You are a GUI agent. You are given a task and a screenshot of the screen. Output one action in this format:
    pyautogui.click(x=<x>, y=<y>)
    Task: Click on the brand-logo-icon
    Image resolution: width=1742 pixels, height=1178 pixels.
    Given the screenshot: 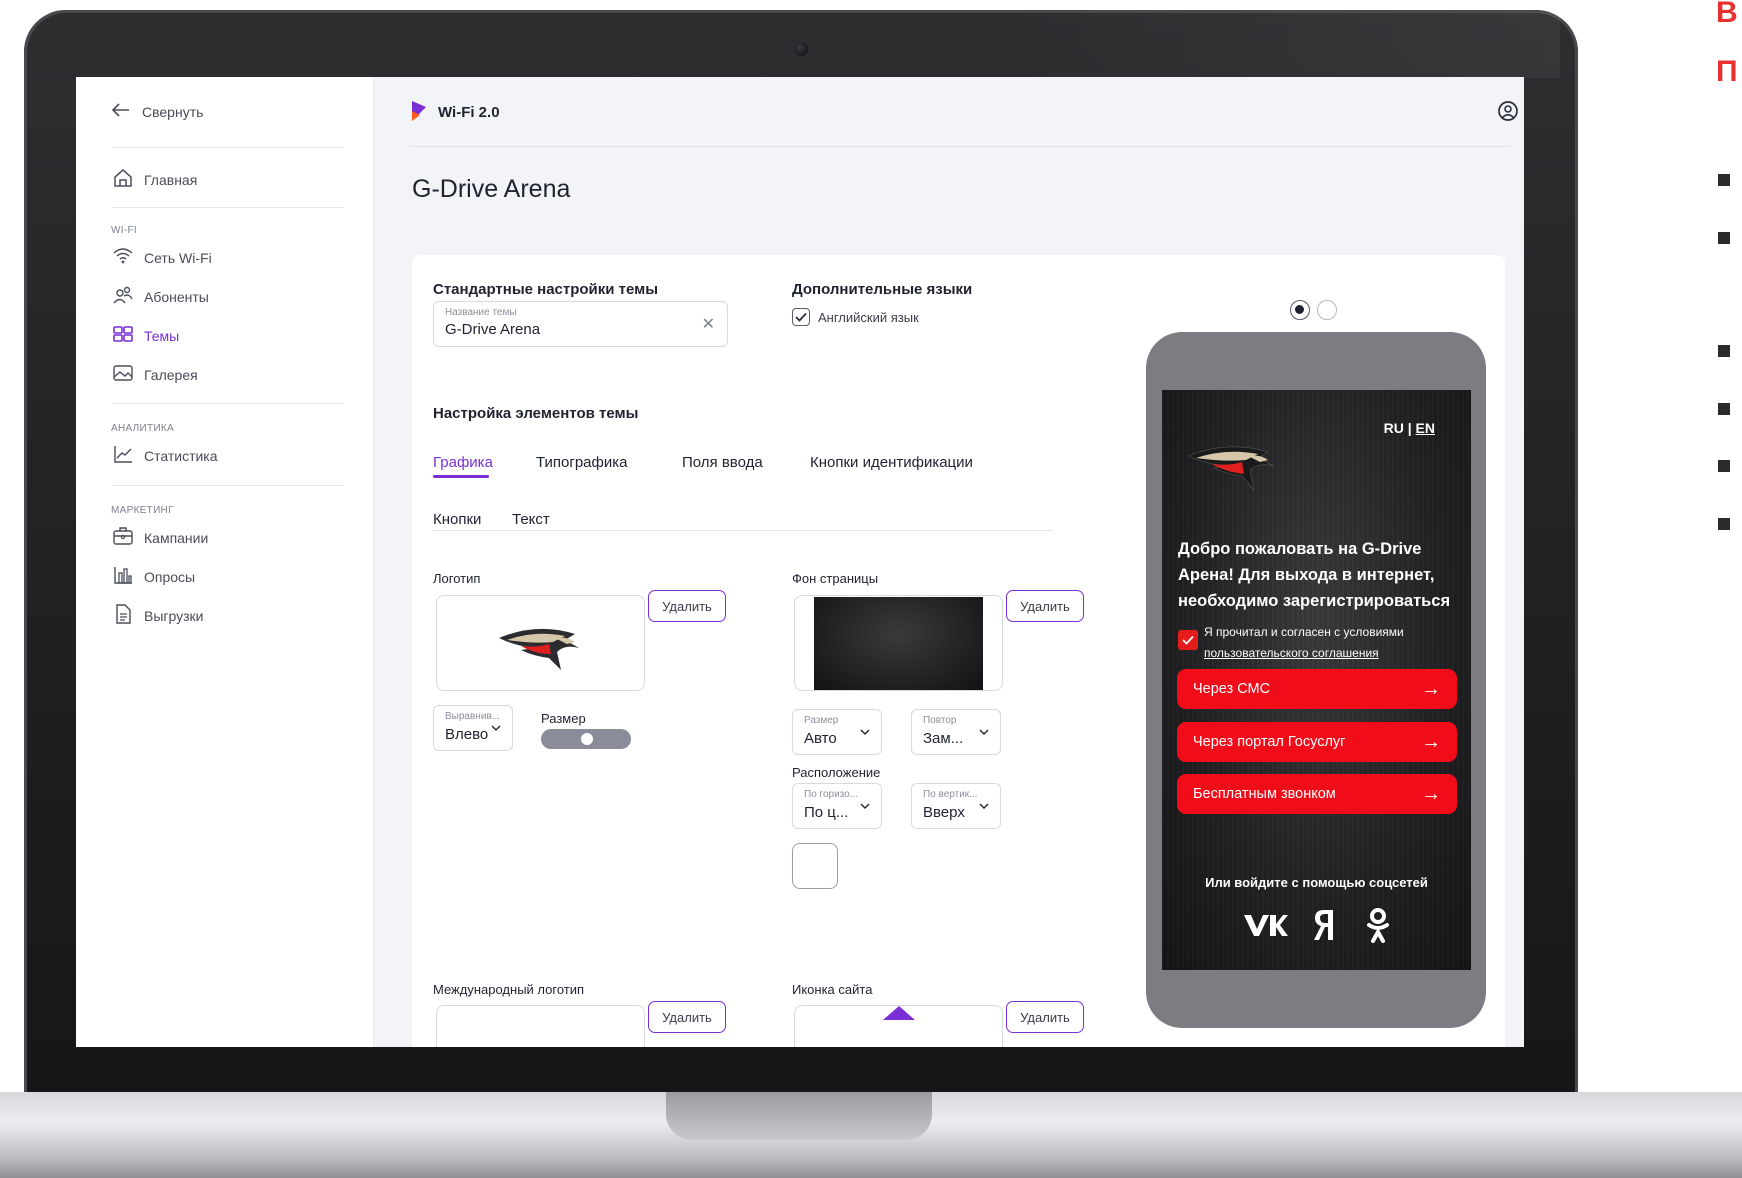 What is the action you would take?
    pyautogui.click(x=419, y=112)
    